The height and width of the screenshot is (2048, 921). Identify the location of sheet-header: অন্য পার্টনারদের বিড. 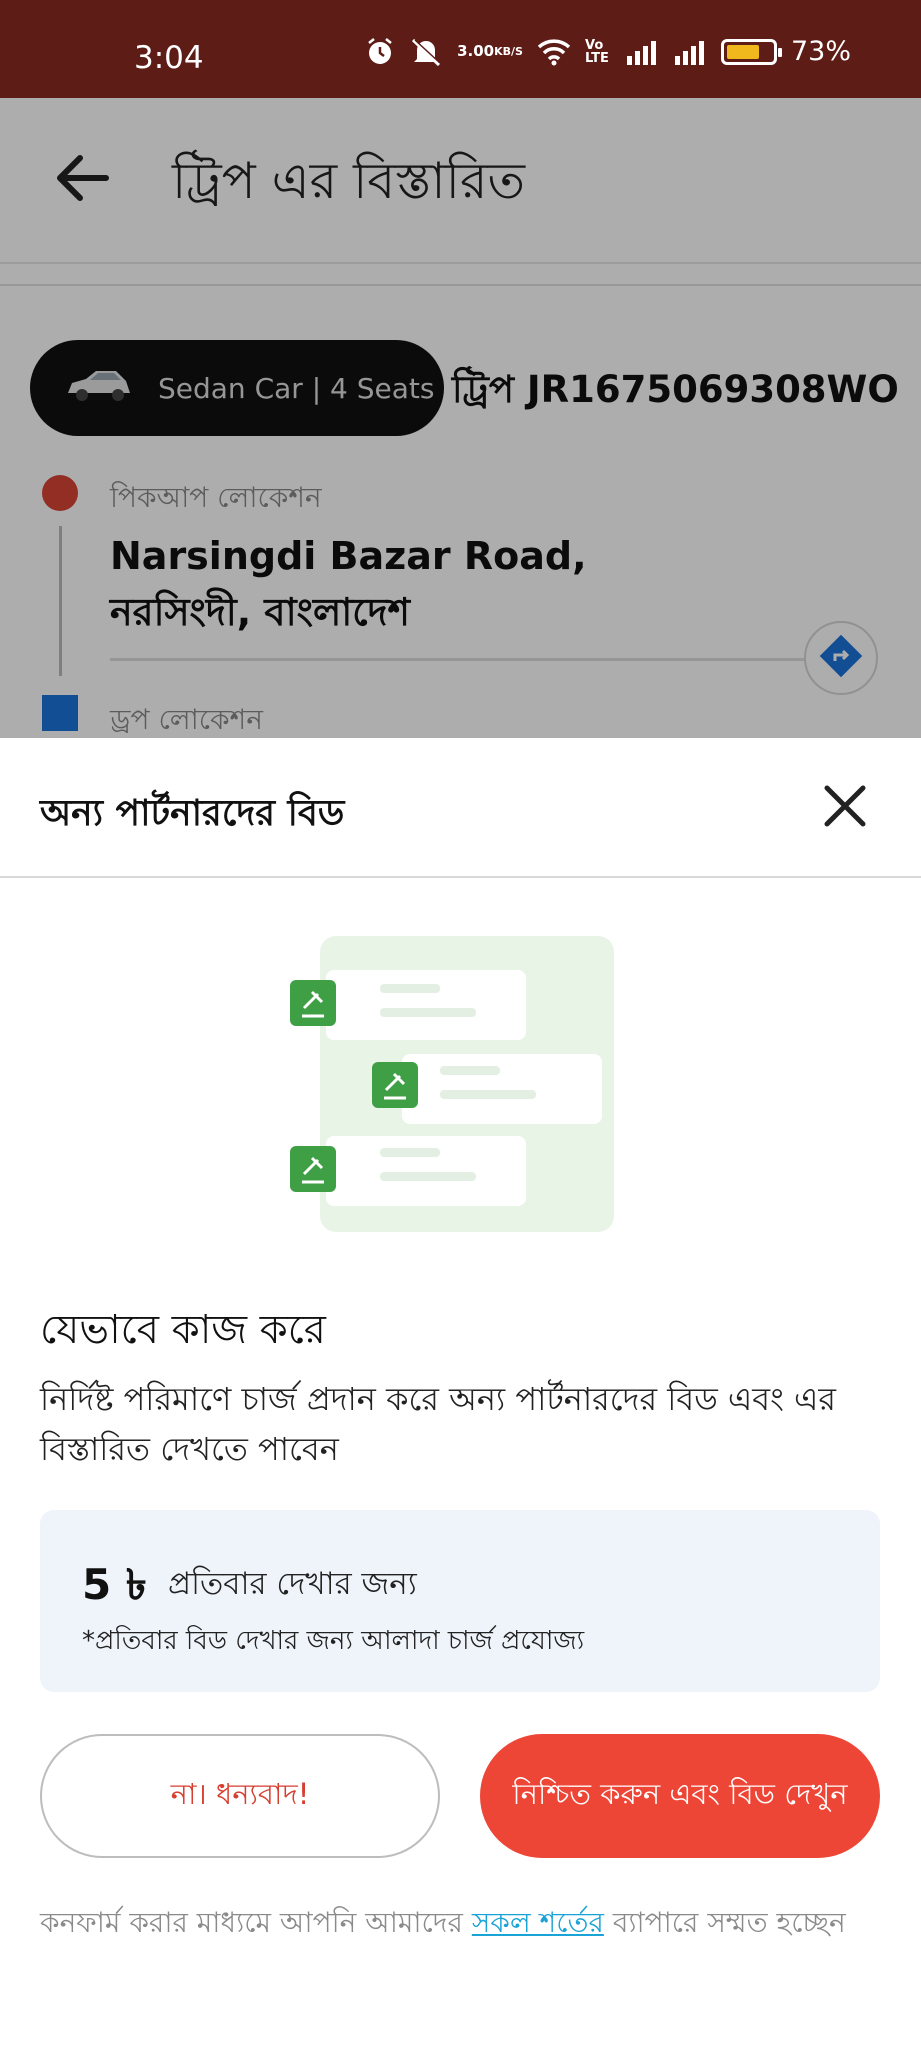
(460, 808).